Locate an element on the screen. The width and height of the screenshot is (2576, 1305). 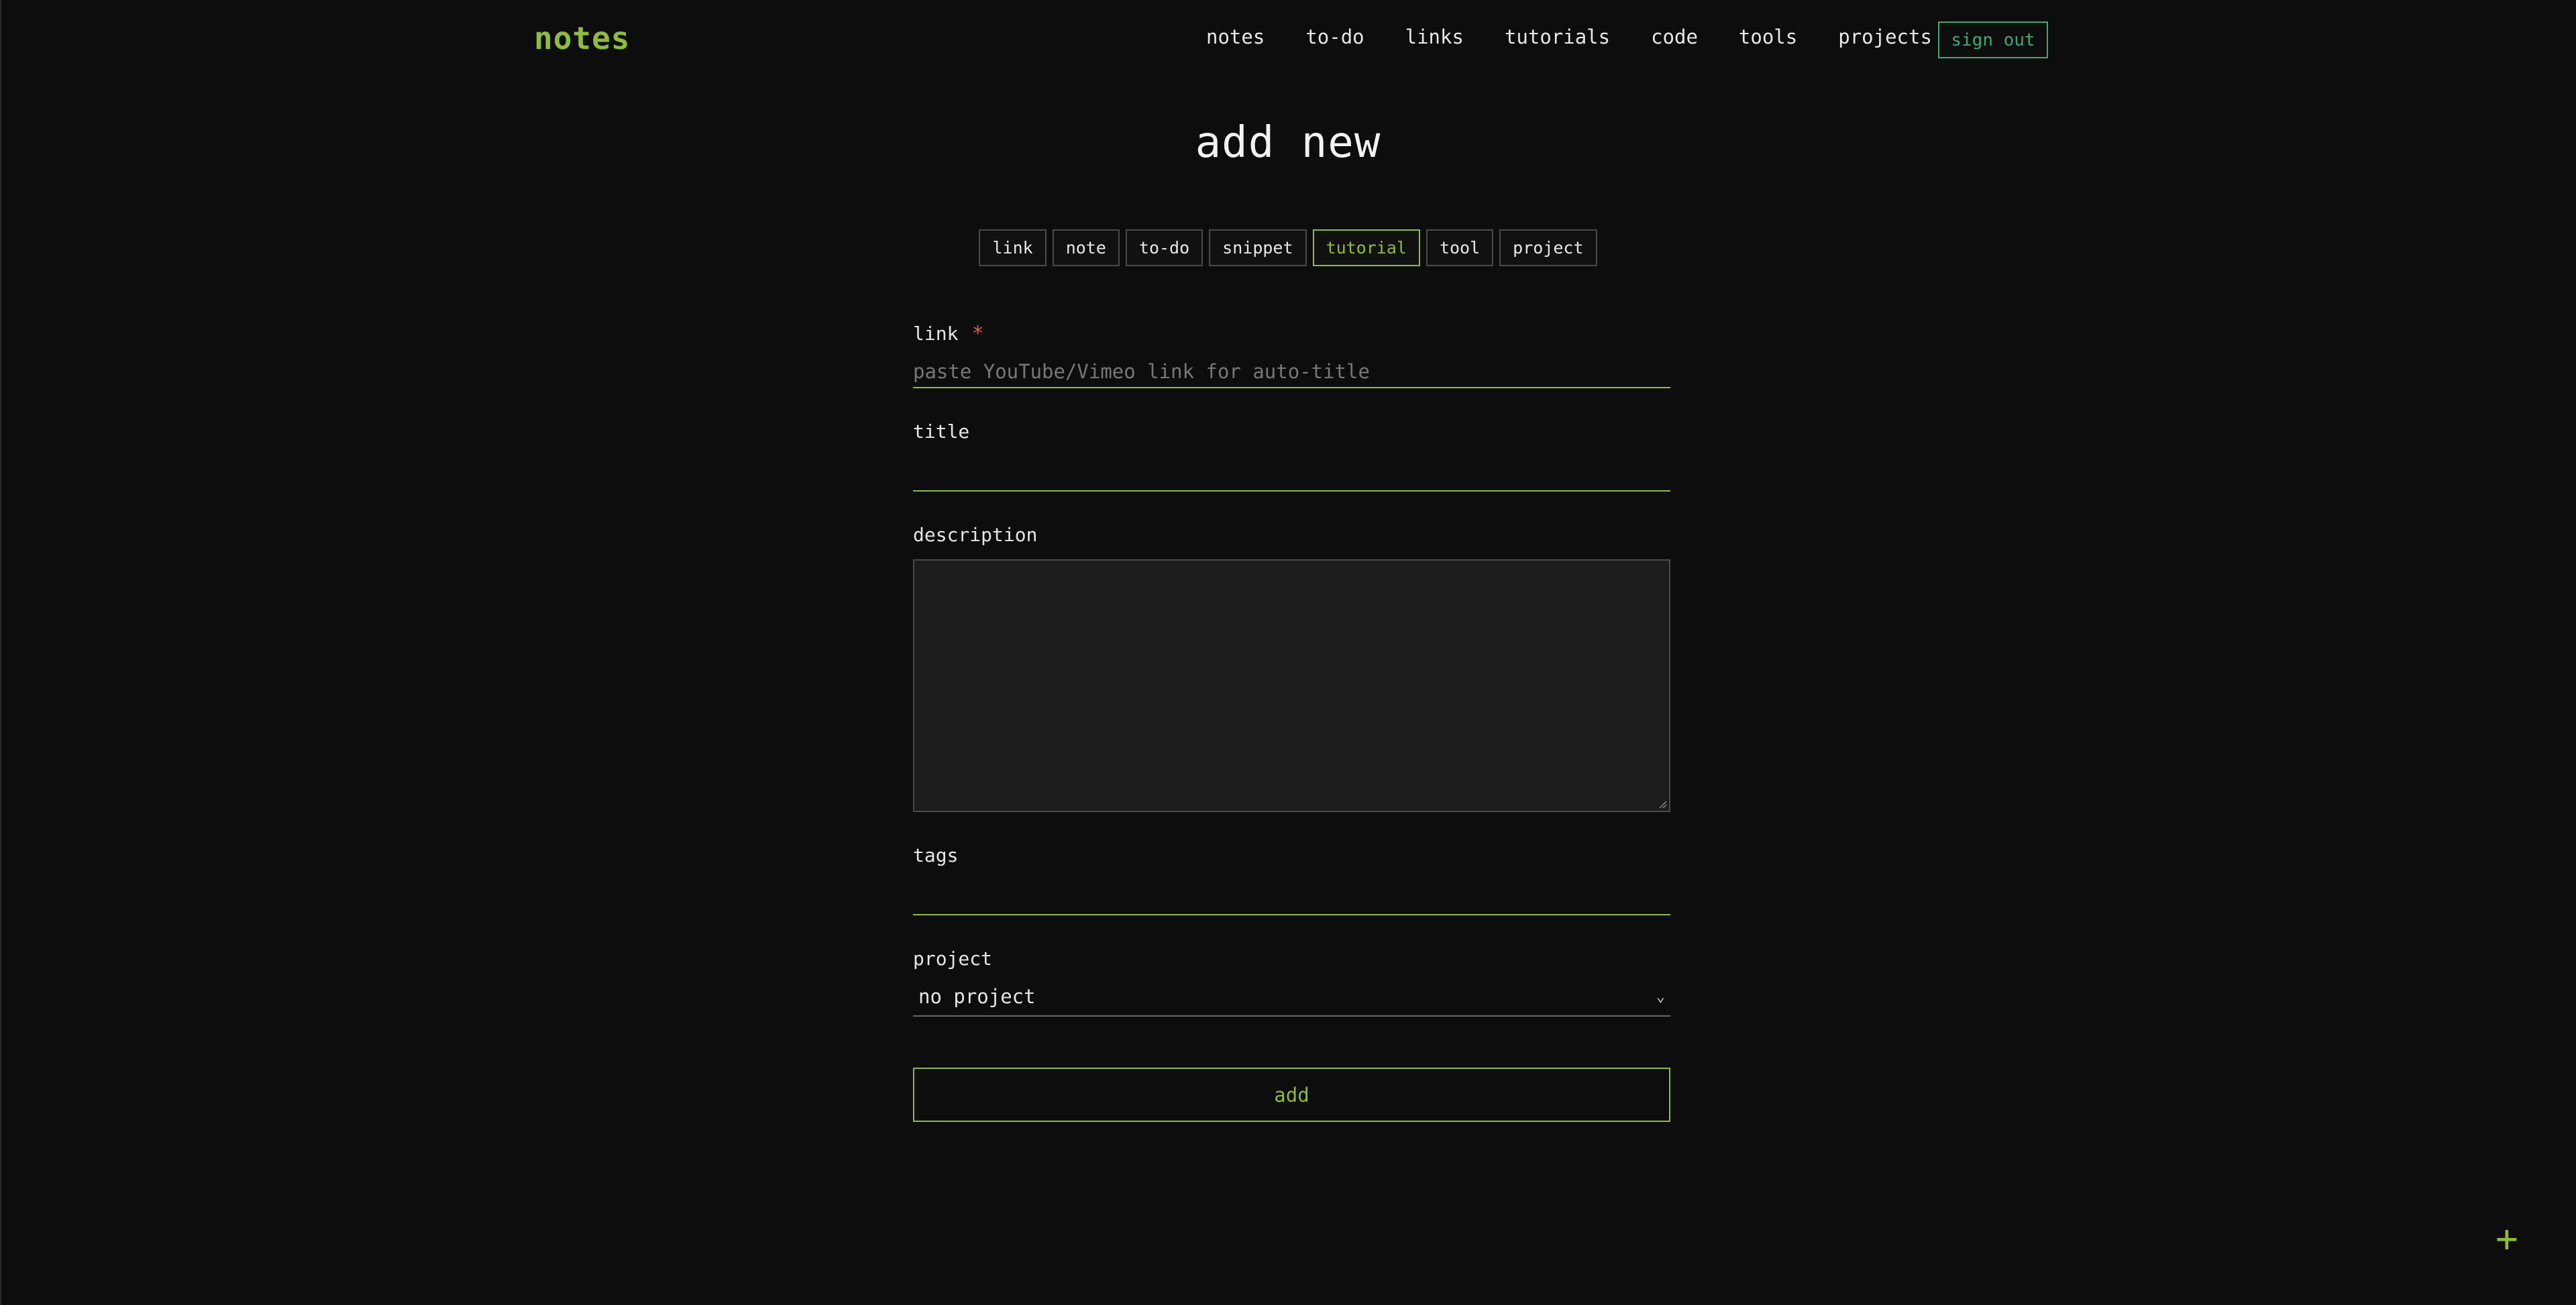
nav-item-tools: tools is located at coordinates (1768, 36).